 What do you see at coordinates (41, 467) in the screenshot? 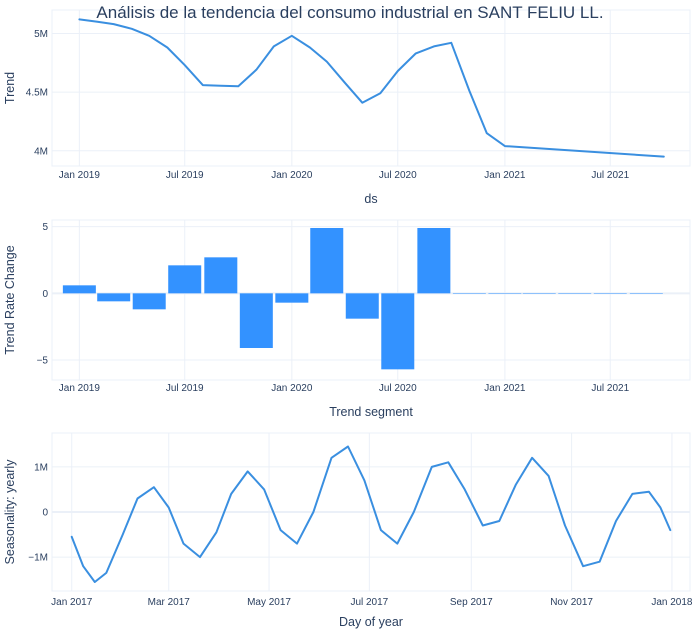
I see `y-tick-label: 1M` at bounding box center [41, 467].